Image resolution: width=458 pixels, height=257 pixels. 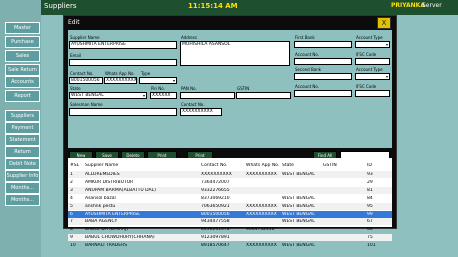 I want to click on nav-supplier-info: Supplier Info, so click(x=22, y=176).